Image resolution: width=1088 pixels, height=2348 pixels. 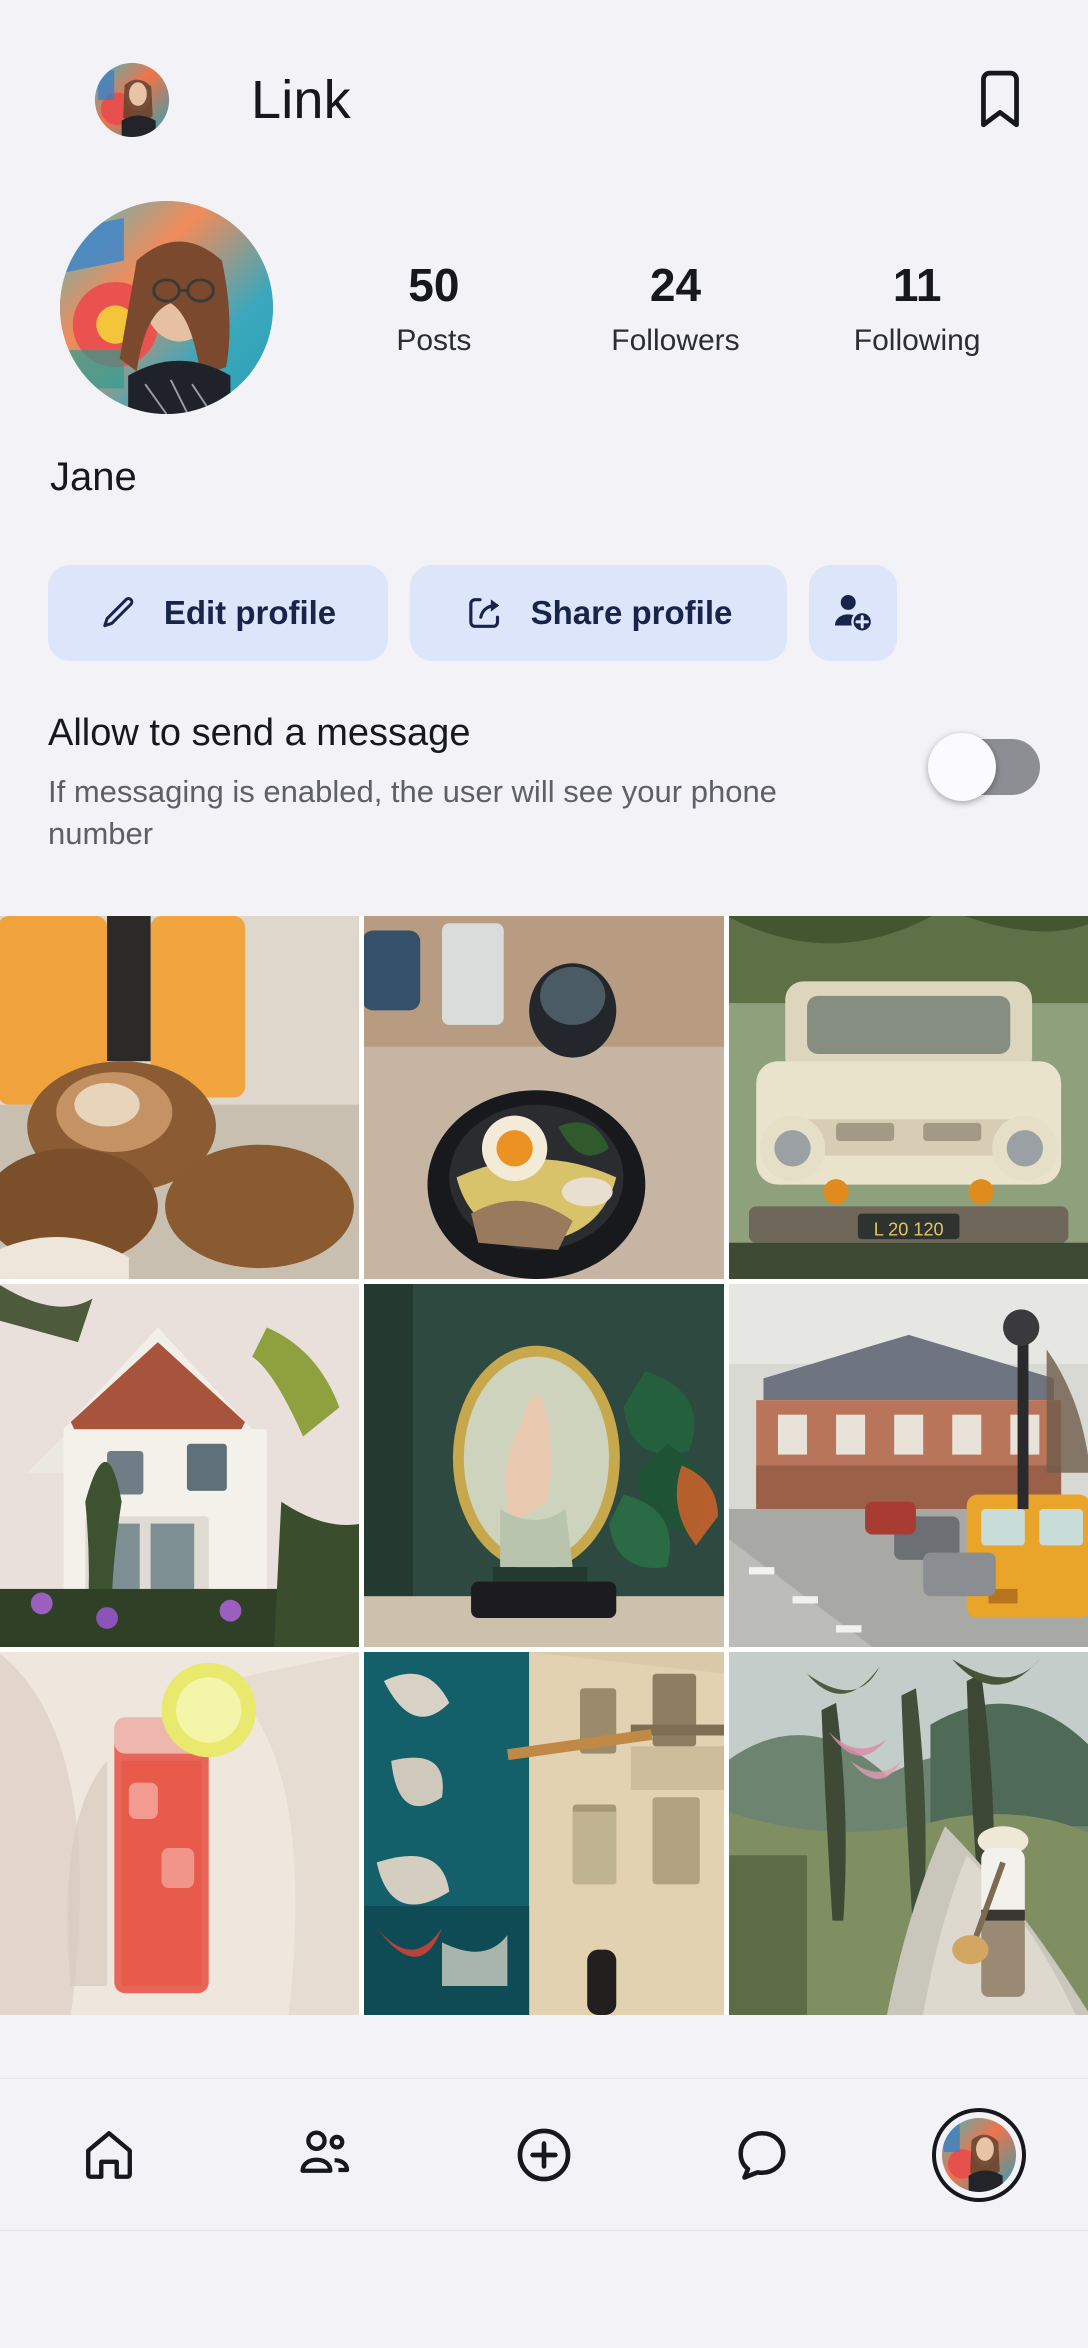 I want to click on stat-following-label: Following, so click(x=917, y=340).